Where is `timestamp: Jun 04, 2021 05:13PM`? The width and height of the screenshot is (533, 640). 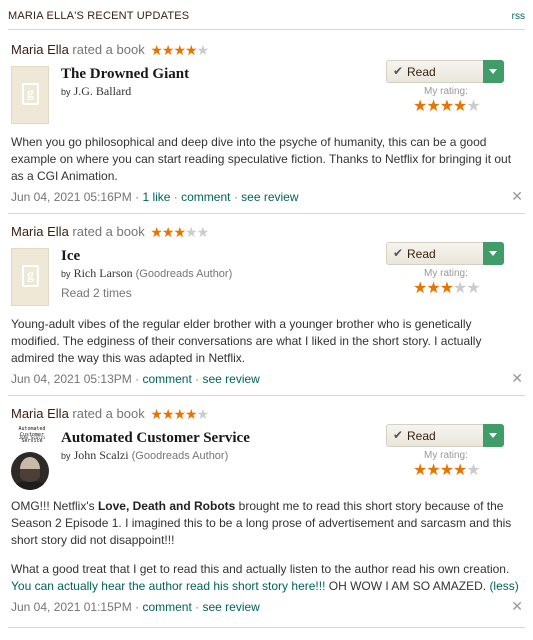
timestamp: Jun 04, 2021 05:13PM is located at coordinates (71, 379).